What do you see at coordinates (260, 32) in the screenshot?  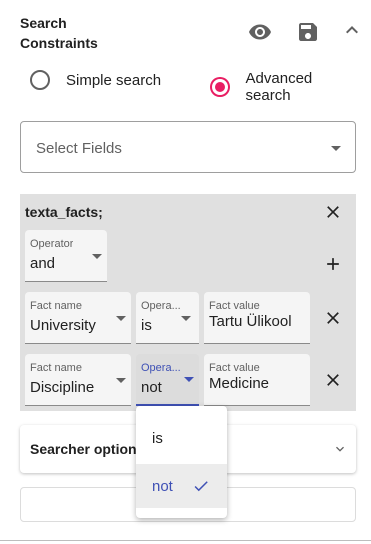 I see `eye-icon` at bounding box center [260, 32].